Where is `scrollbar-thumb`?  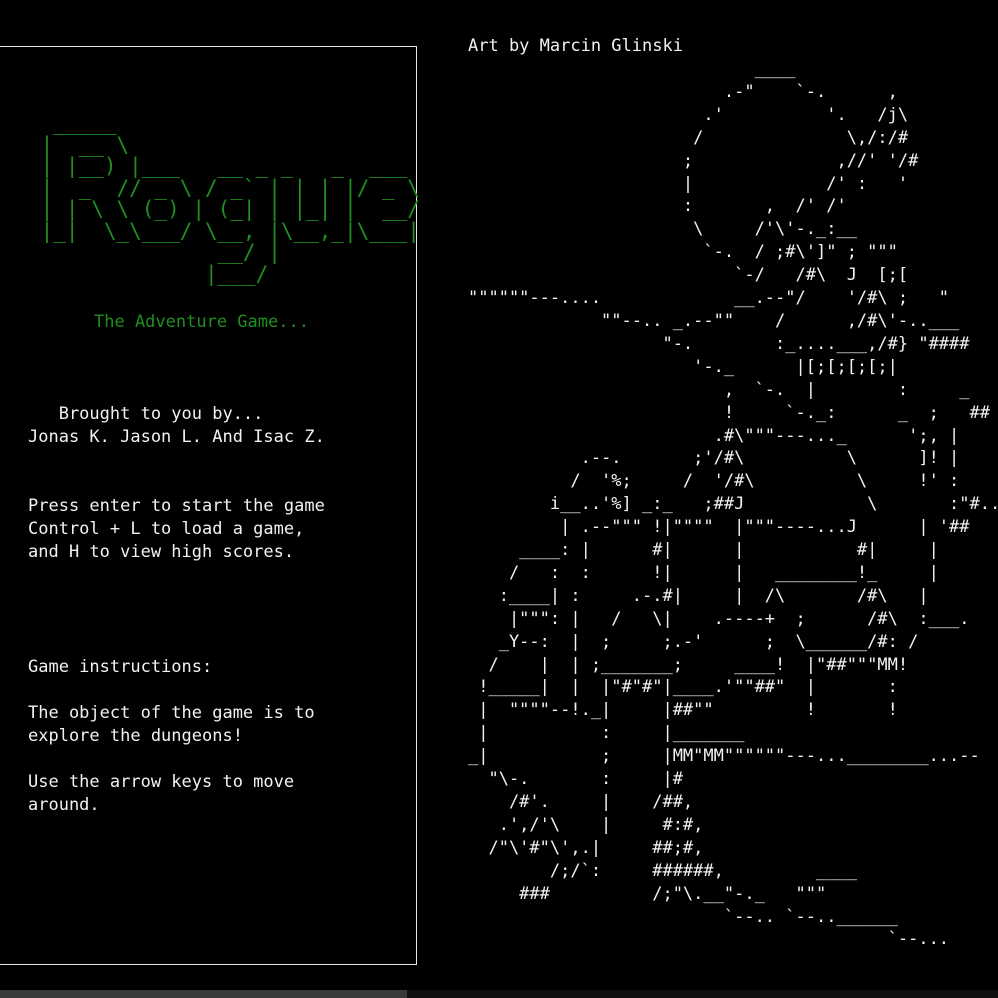 scrollbar-thumb is located at coordinates (203, 994).